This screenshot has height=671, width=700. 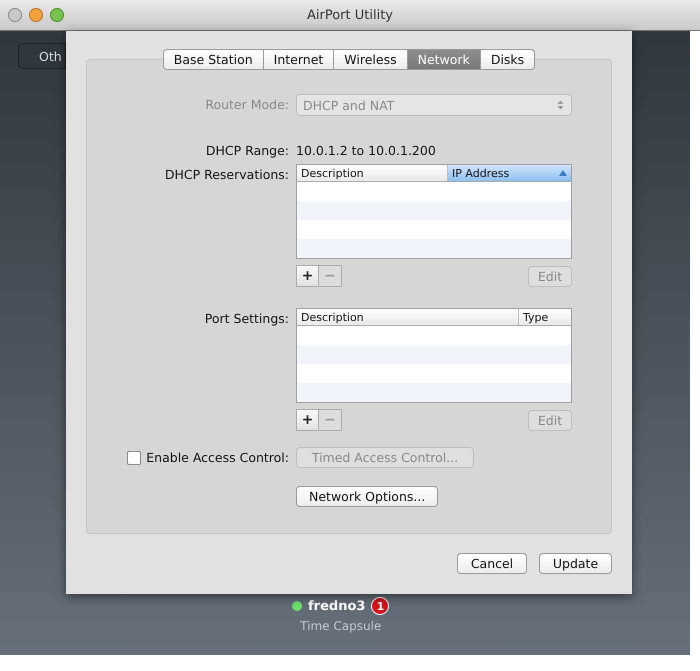 What do you see at coordinates (57, 15) in the screenshot?
I see `zoom-icon` at bounding box center [57, 15].